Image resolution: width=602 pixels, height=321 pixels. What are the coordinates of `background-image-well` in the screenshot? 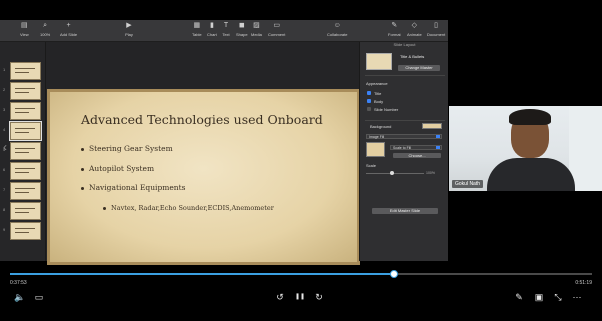 It's located at (375, 149).